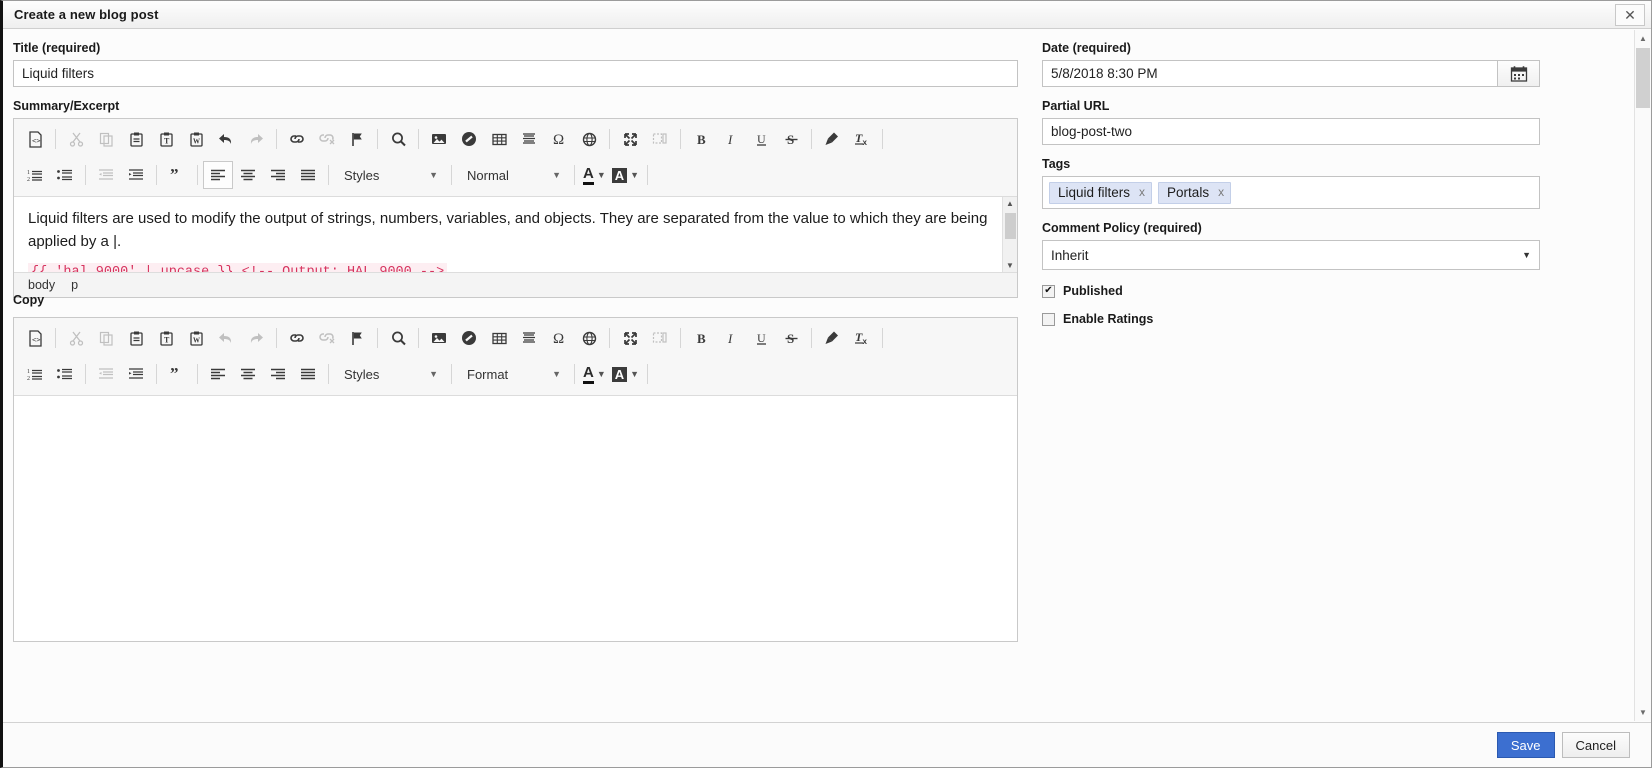 This screenshot has width=1652, height=768. Describe the element at coordinates (1595, 745) in the screenshot. I see `cancel-button: Cancel` at that location.